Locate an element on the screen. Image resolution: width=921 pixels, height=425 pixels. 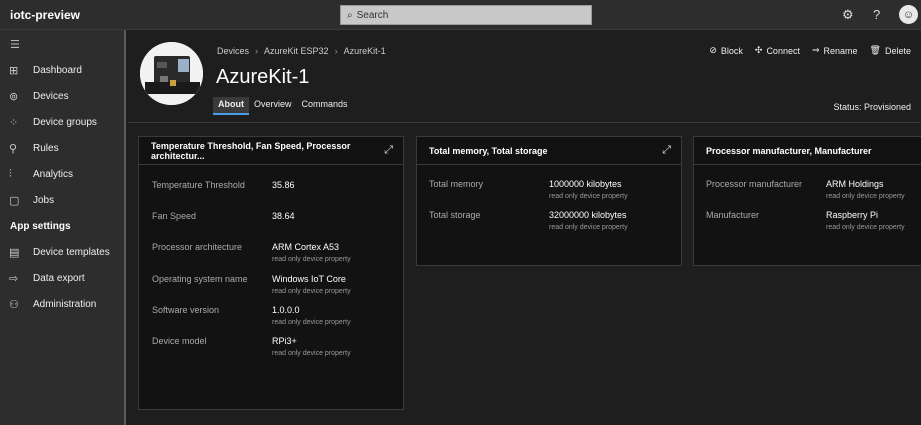
property-value: Raspberry Pi is located at coordinates (852, 215).